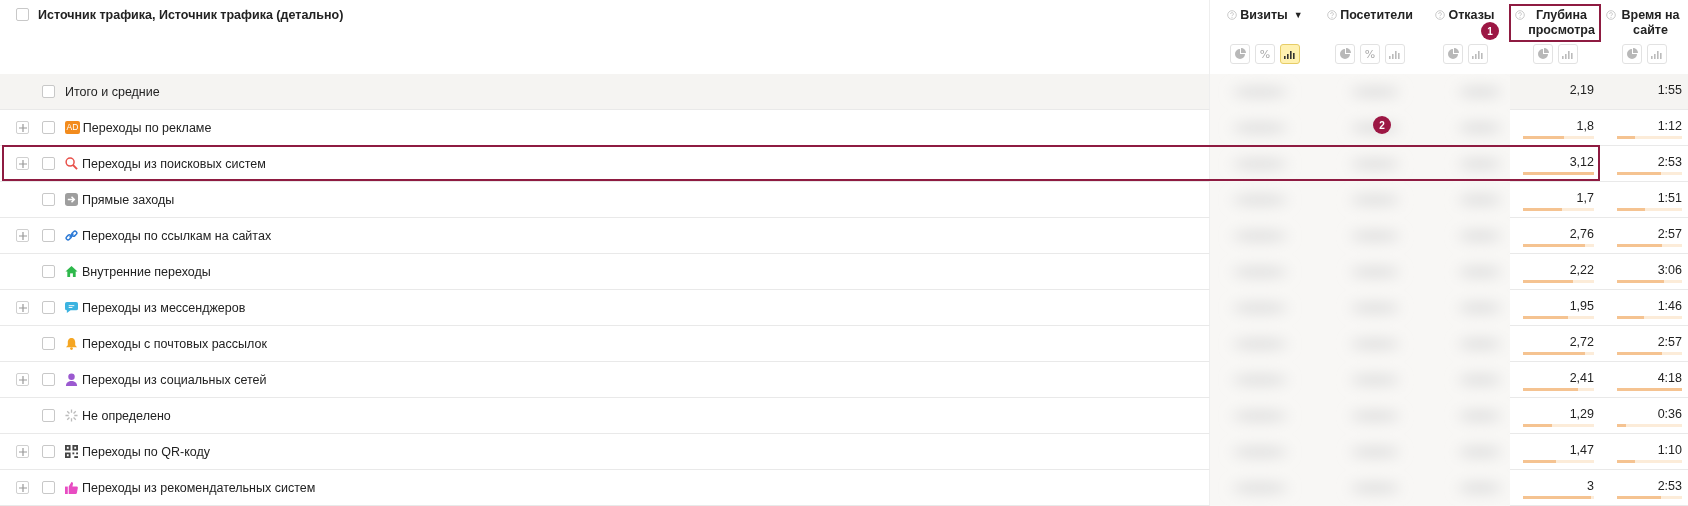 This screenshot has width=1688, height=506. Describe the element at coordinates (605, 164) in the screenshot. I see `table-row: Переходы из поисковых систем` at that location.